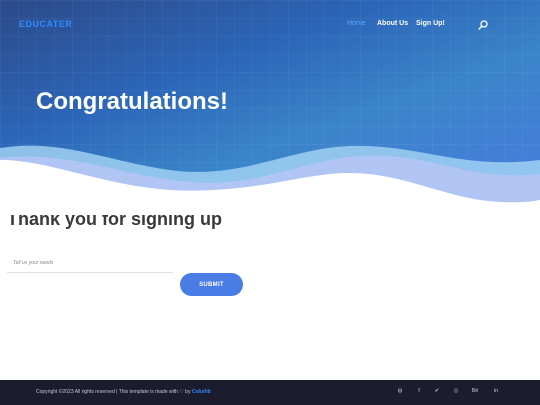 This screenshot has width=540, height=405. Describe the element at coordinates (188, 392) in the screenshot. I see `by-text: by` at that location.